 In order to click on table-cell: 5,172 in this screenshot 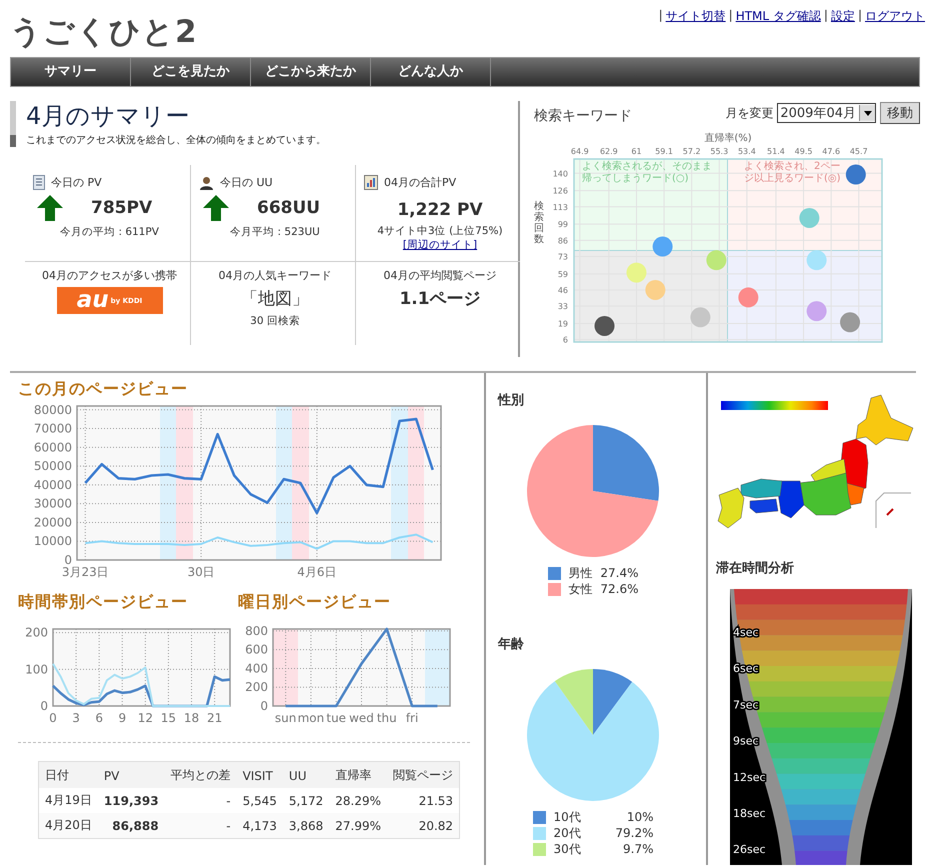, I will do `click(306, 800)`.